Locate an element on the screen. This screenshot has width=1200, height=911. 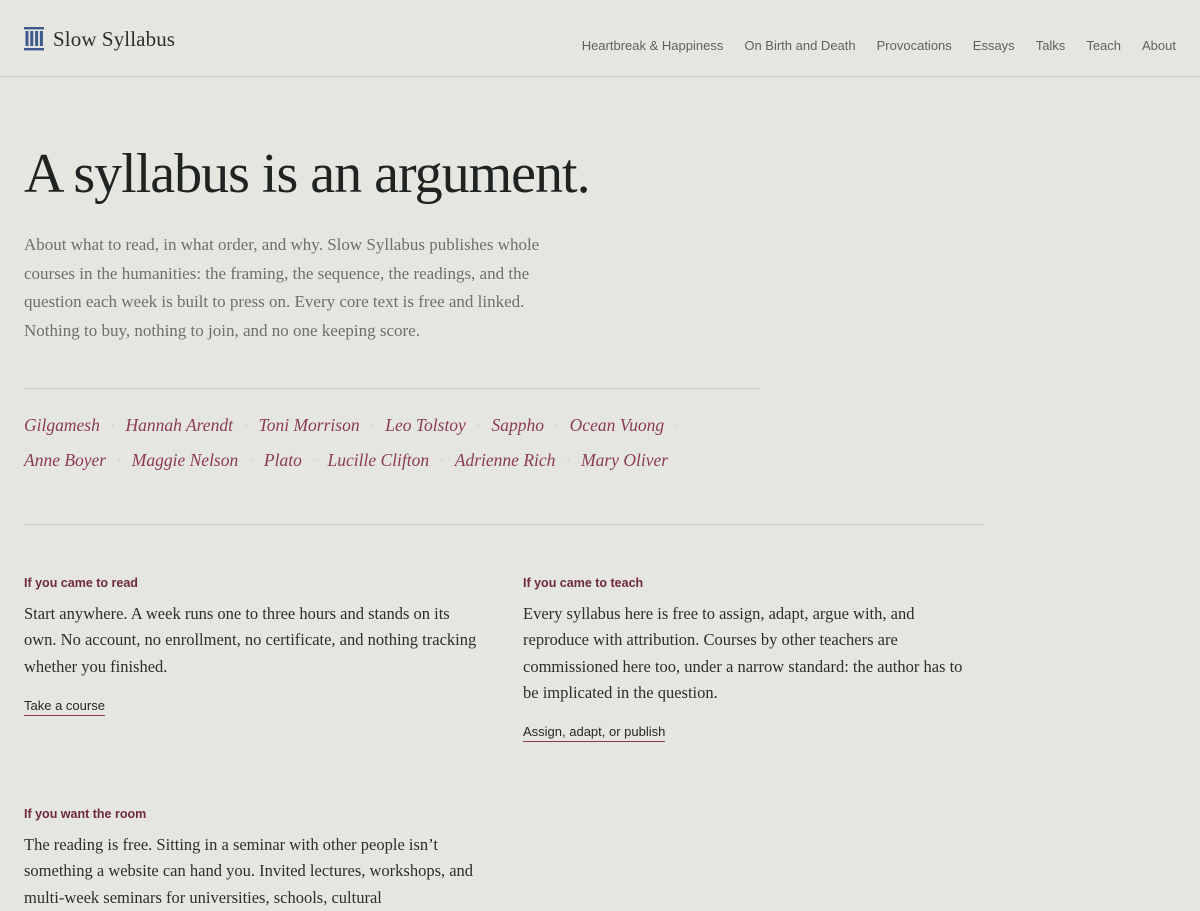
author-link: Plato is located at coordinates (283, 460).